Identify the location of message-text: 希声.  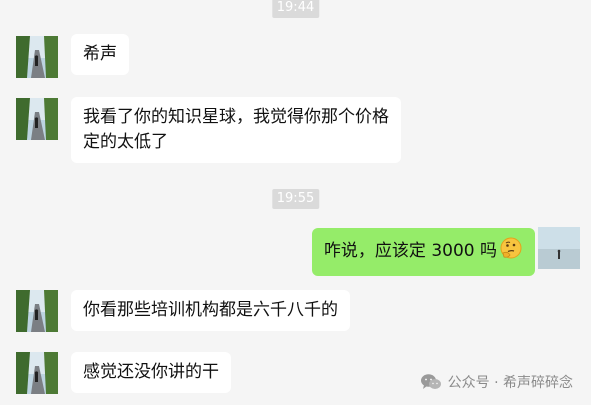
(100, 54).